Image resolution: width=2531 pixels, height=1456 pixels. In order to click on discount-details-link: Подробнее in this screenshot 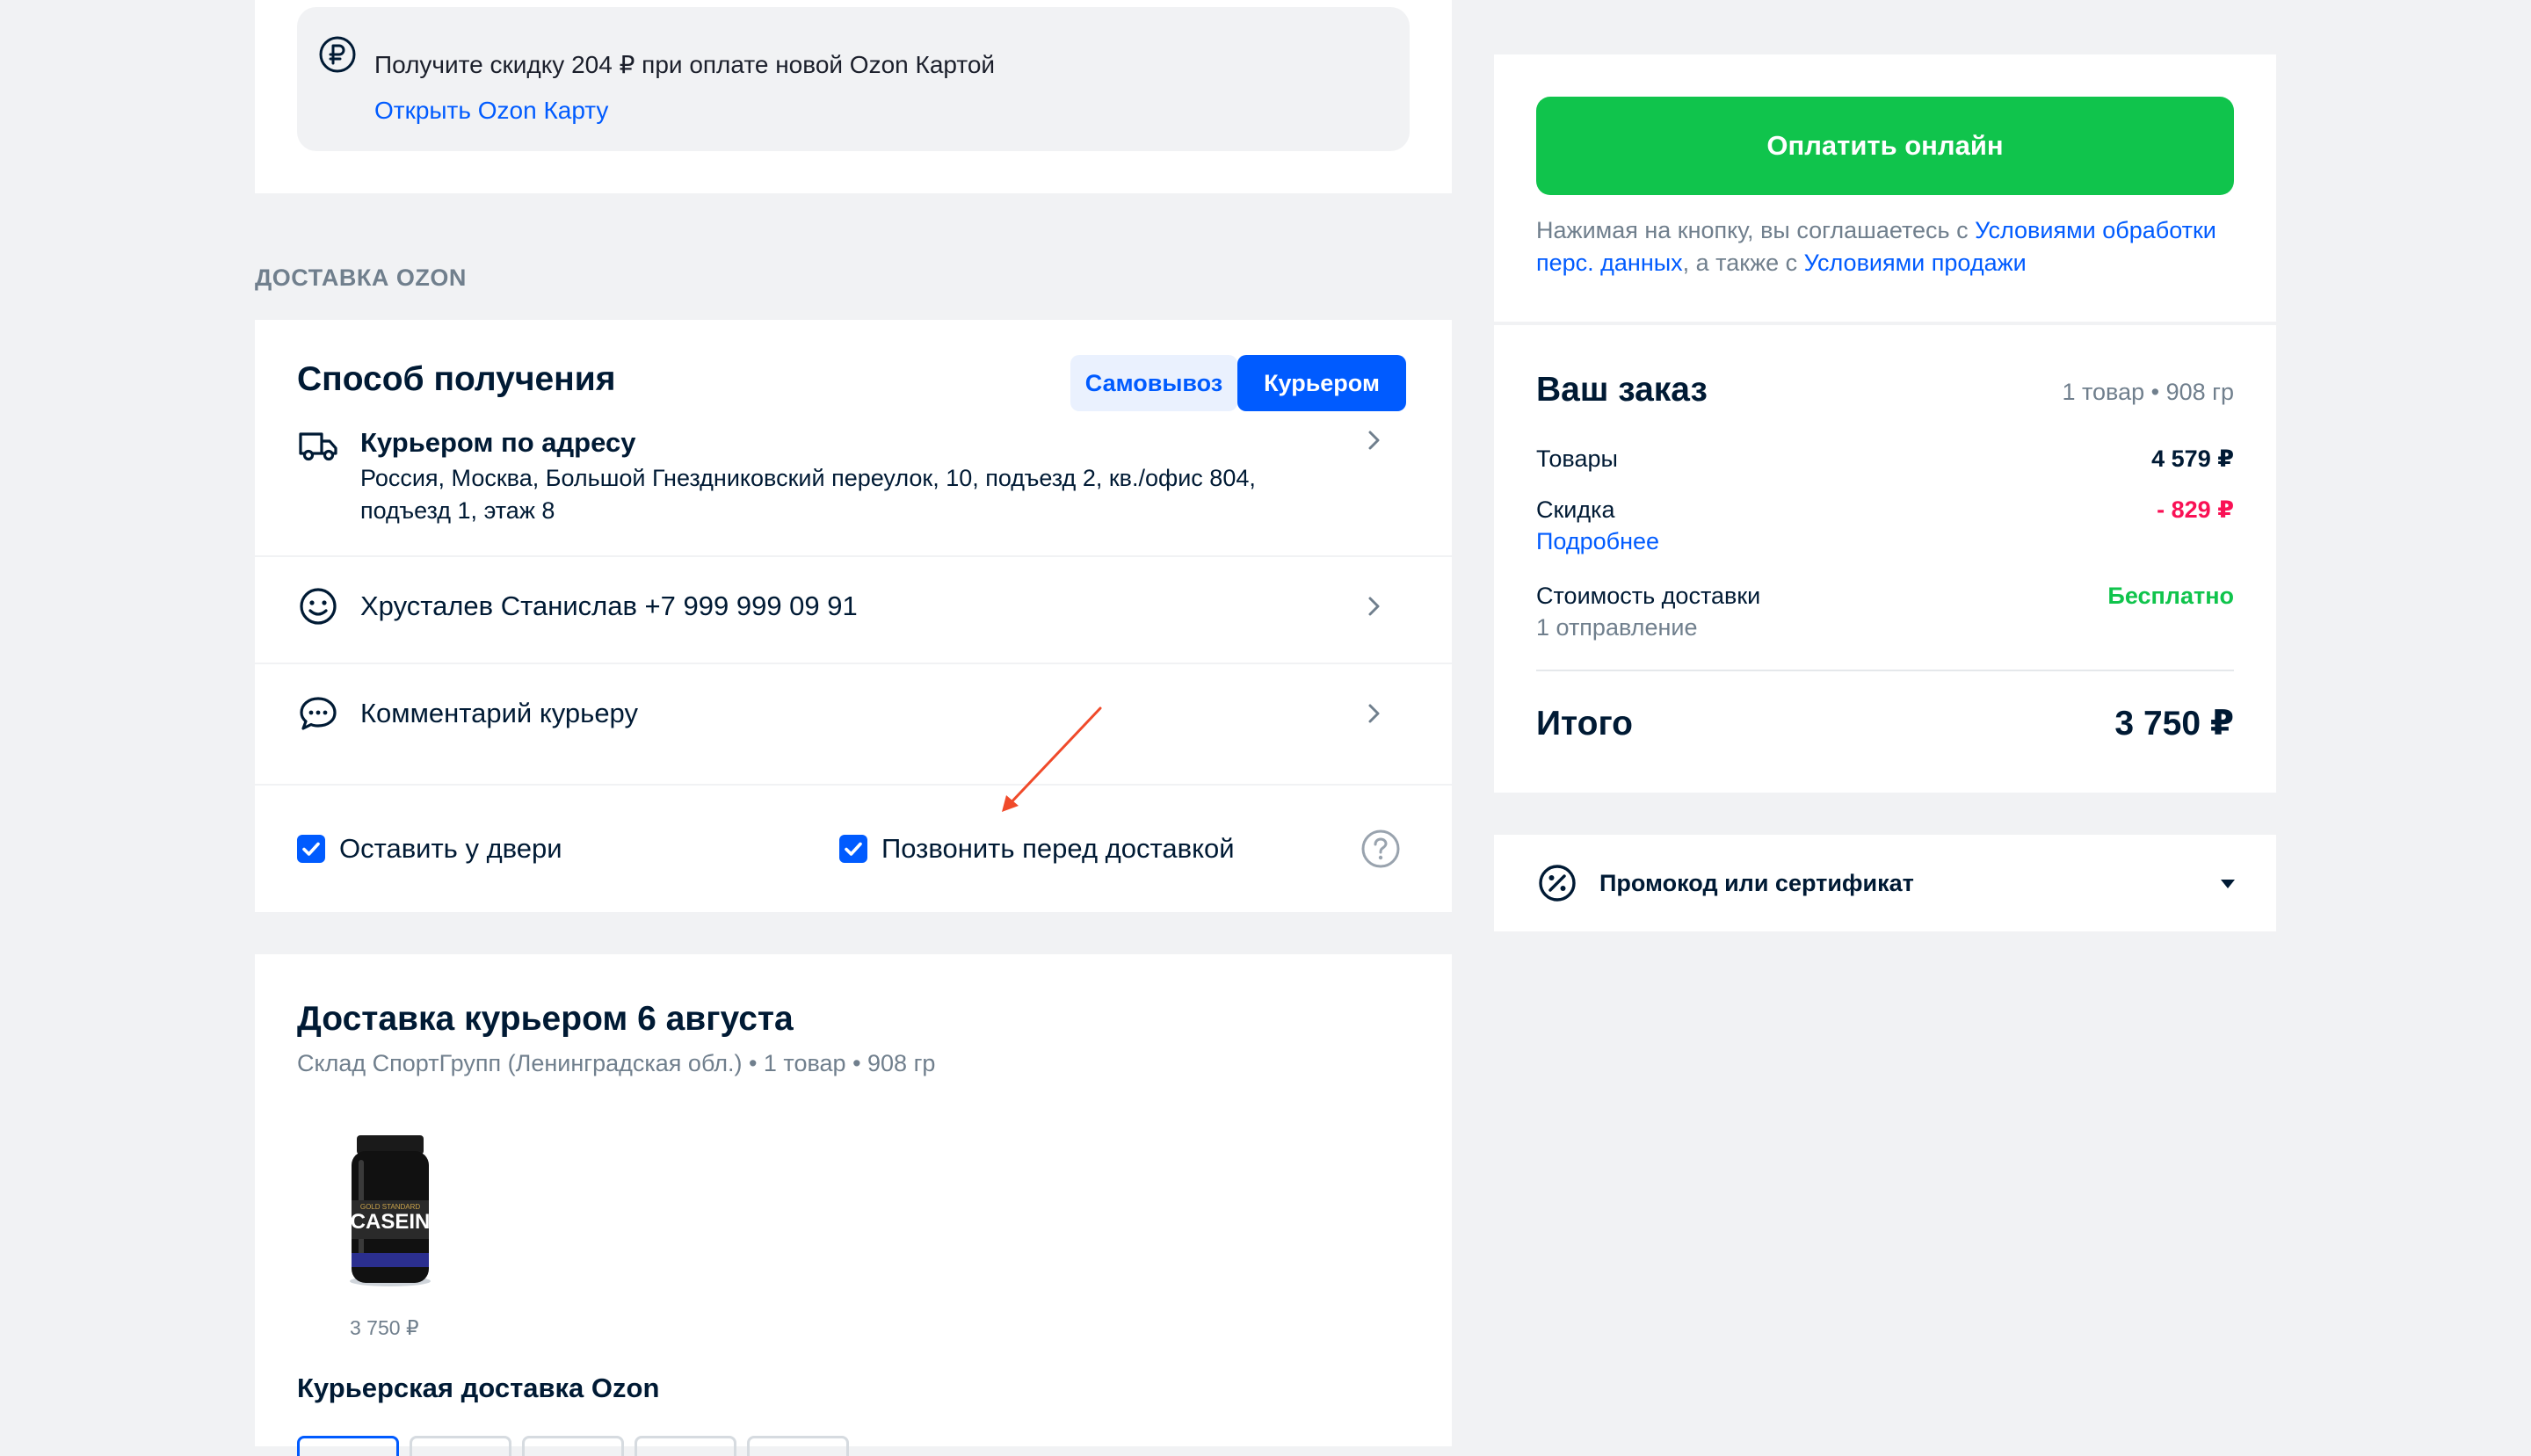, I will do `click(1597, 541)`.